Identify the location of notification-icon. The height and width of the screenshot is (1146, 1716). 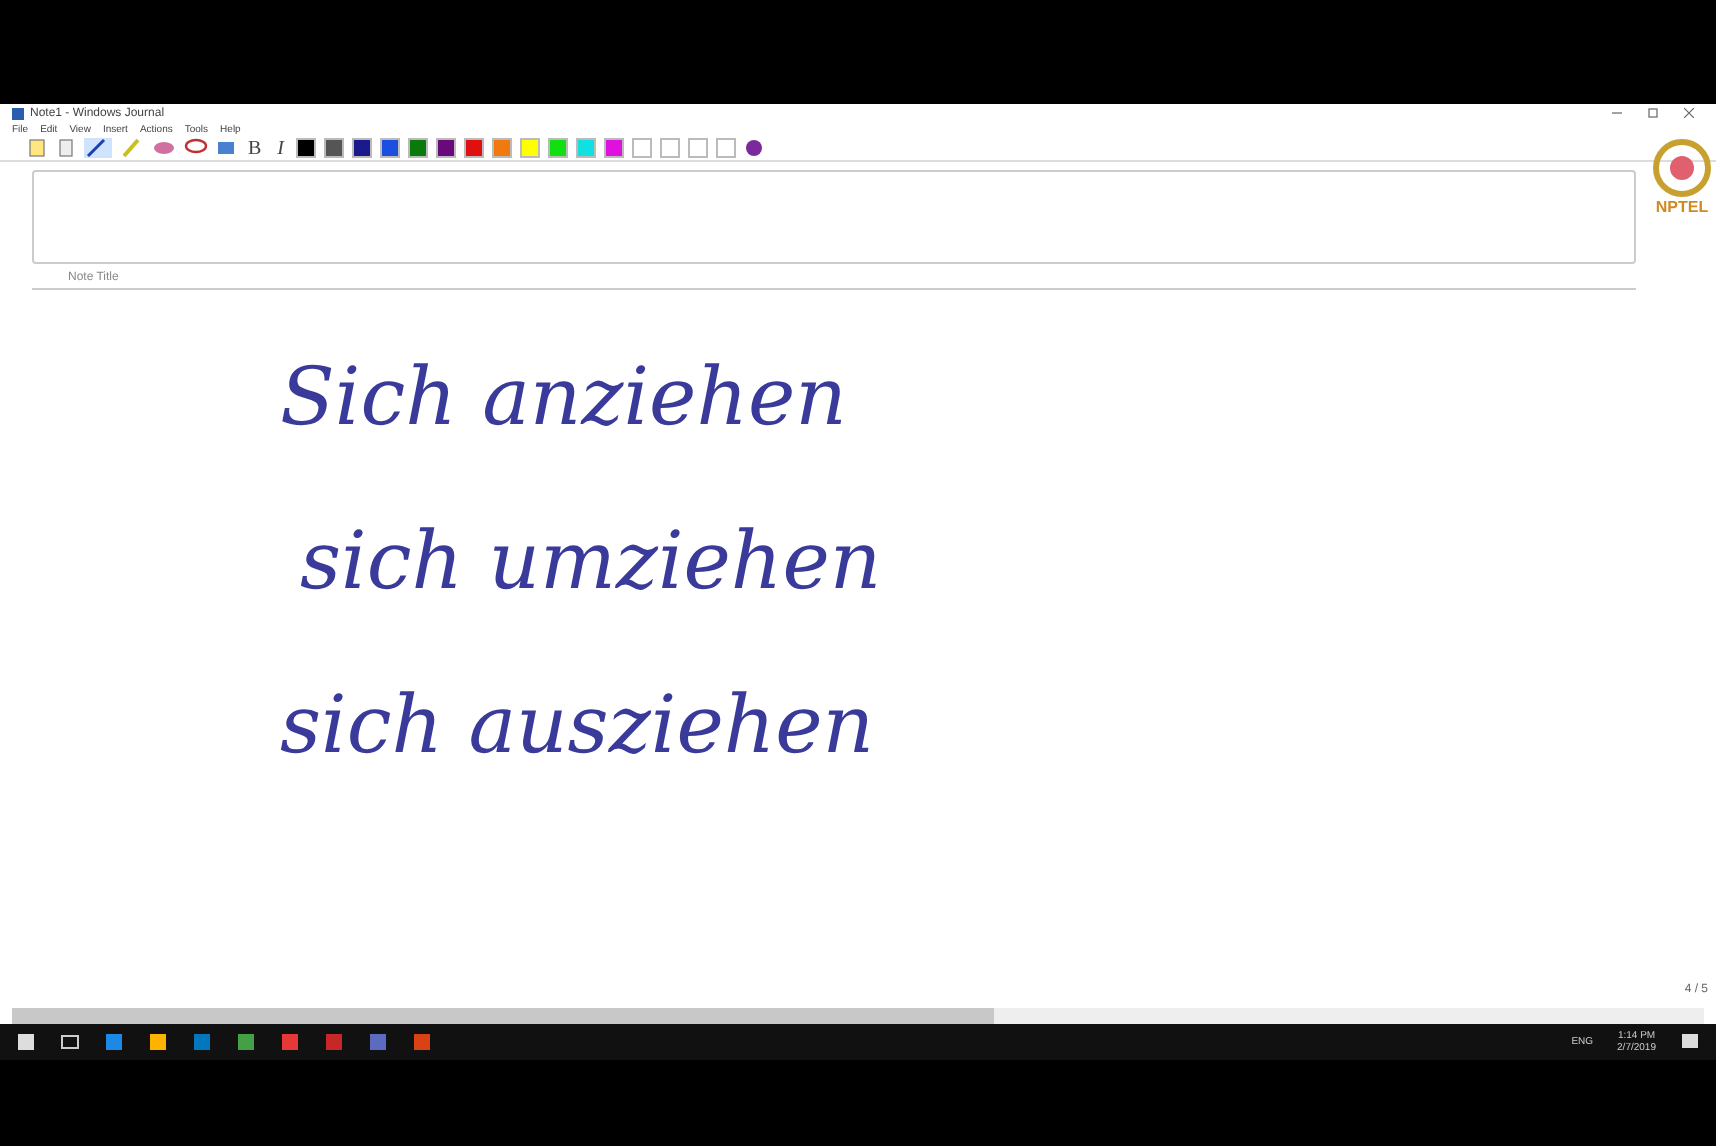
(1690, 1042).